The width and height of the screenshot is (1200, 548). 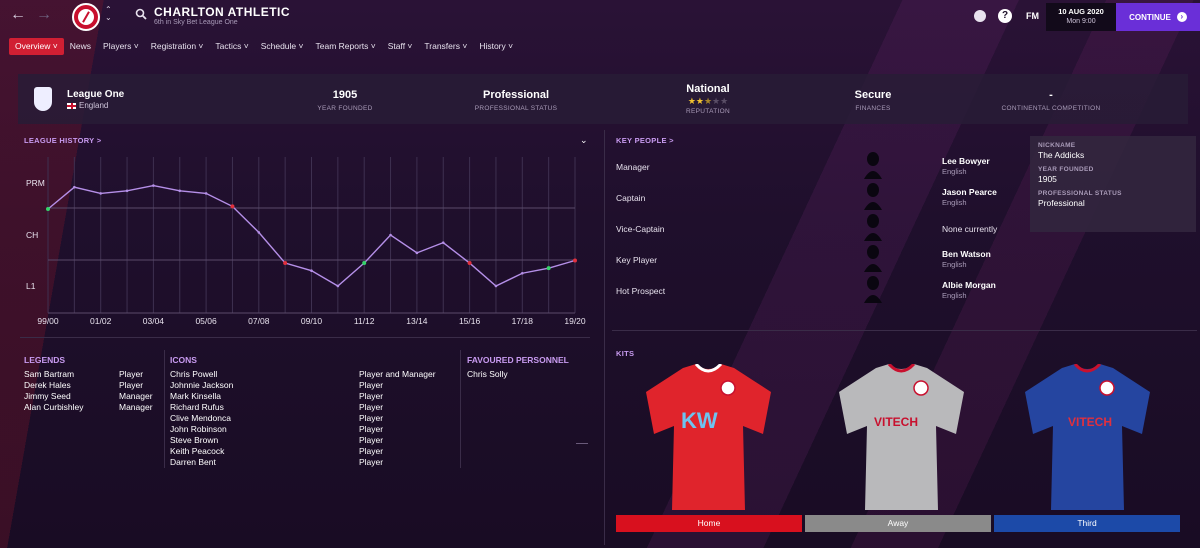 I want to click on key-person-captain: Captain Jason Pearce English, so click(x=811, y=202).